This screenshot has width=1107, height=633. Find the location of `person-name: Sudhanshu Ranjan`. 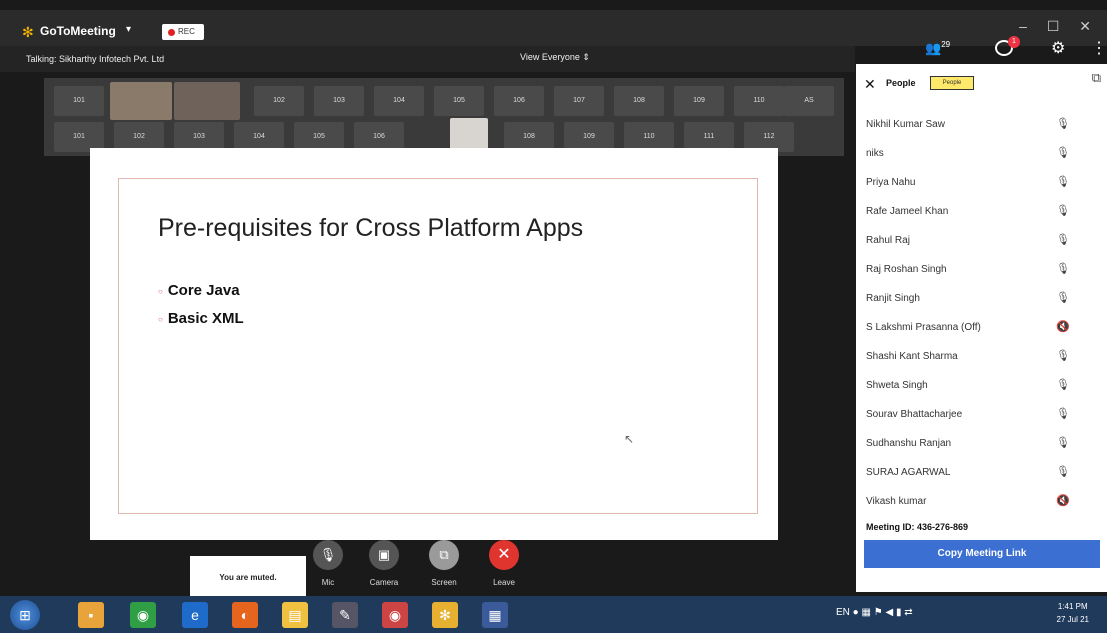

person-name: Sudhanshu Ranjan is located at coordinates (909, 443).